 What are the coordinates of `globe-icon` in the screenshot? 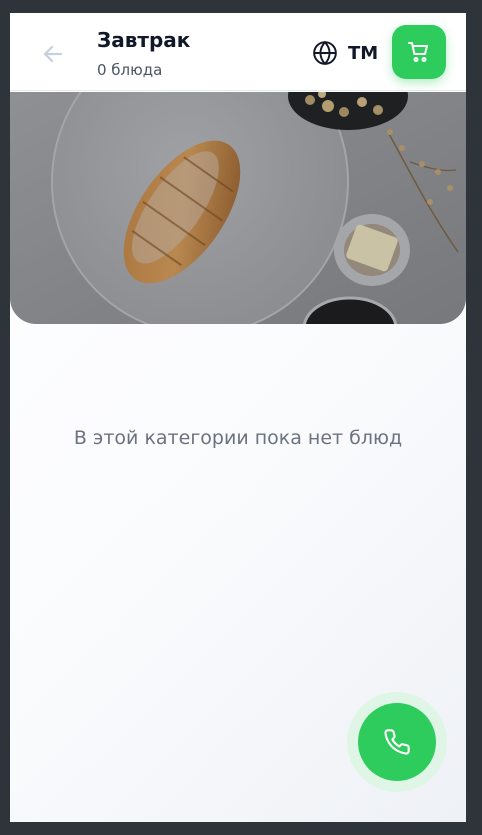 It's located at (325, 53).